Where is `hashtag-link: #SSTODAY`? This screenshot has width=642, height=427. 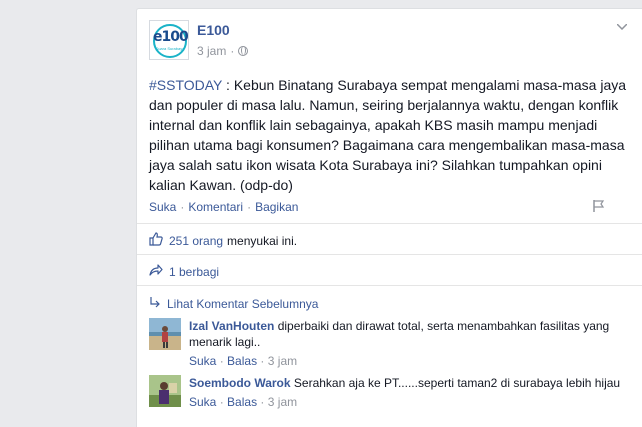
hashtag-link: #SSTODAY is located at coordinates (185, 85).